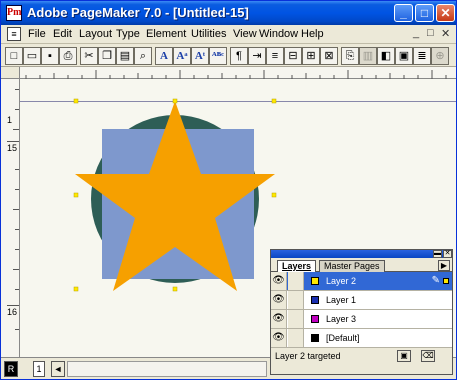  What do you see at coordinates (37, 34) in the screenshot?
I see `menu-file: File` at bounding box center [37, 34].